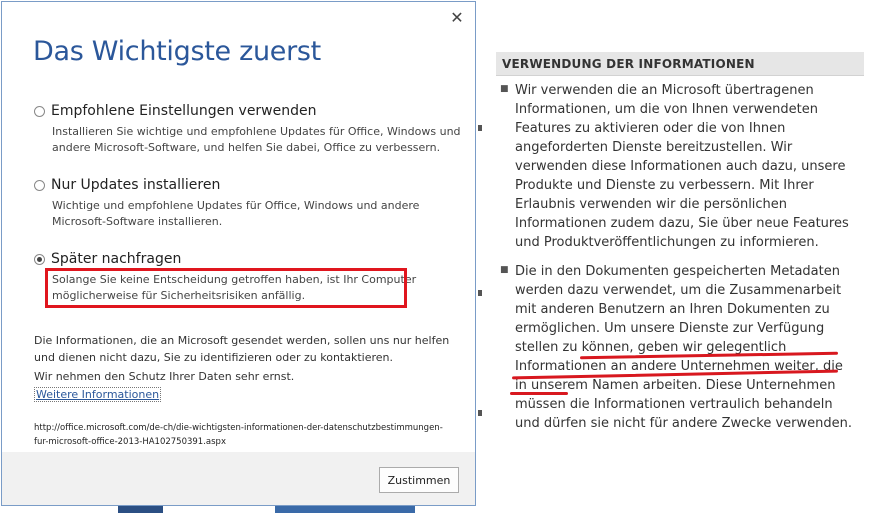 Image resolution: width=888 pixels, height=513 pixels. I want to click on option-label: Nur Updates installieren, so click(136, 185).